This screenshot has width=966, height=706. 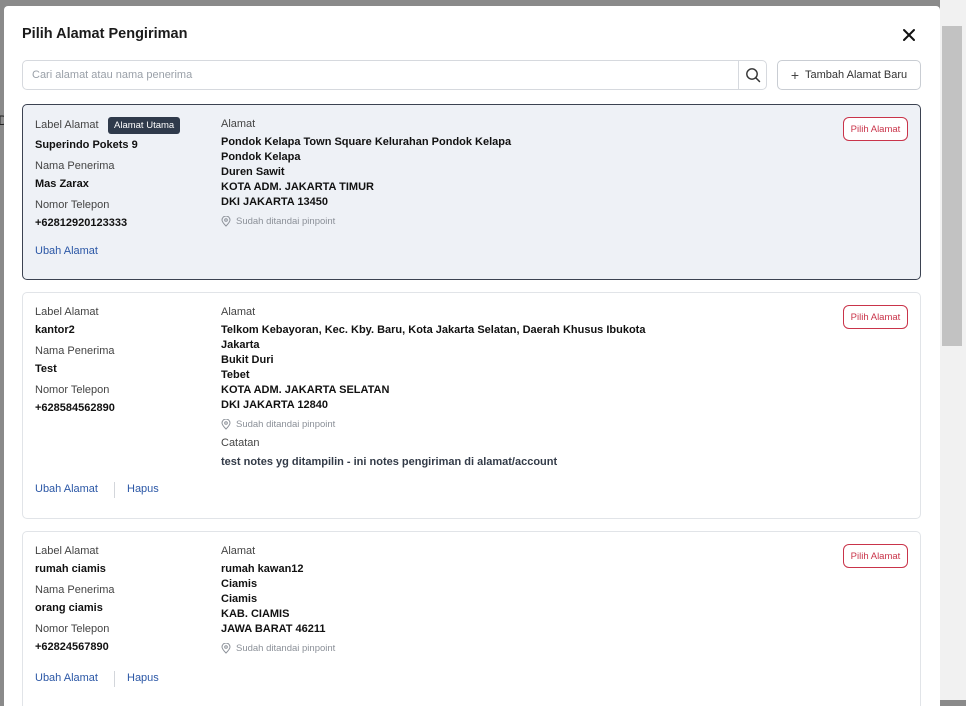 What do you see at coordinates (305, 390) in the screenshot?
I see `address-line: KOTA ADM. JAKARTA SELATAN` at bounding box center [305, 390].